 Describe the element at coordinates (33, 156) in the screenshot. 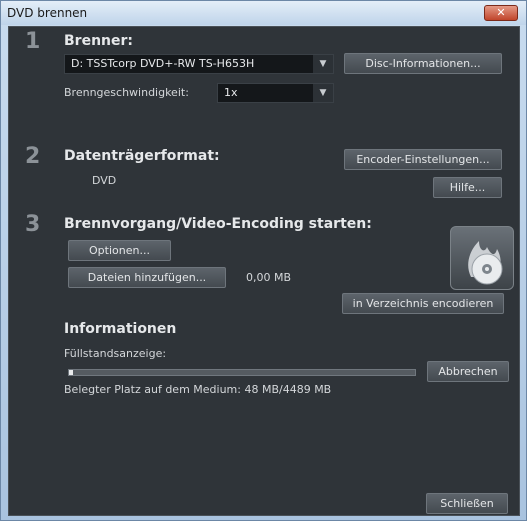

I see `step-number-2: 2` at that location.